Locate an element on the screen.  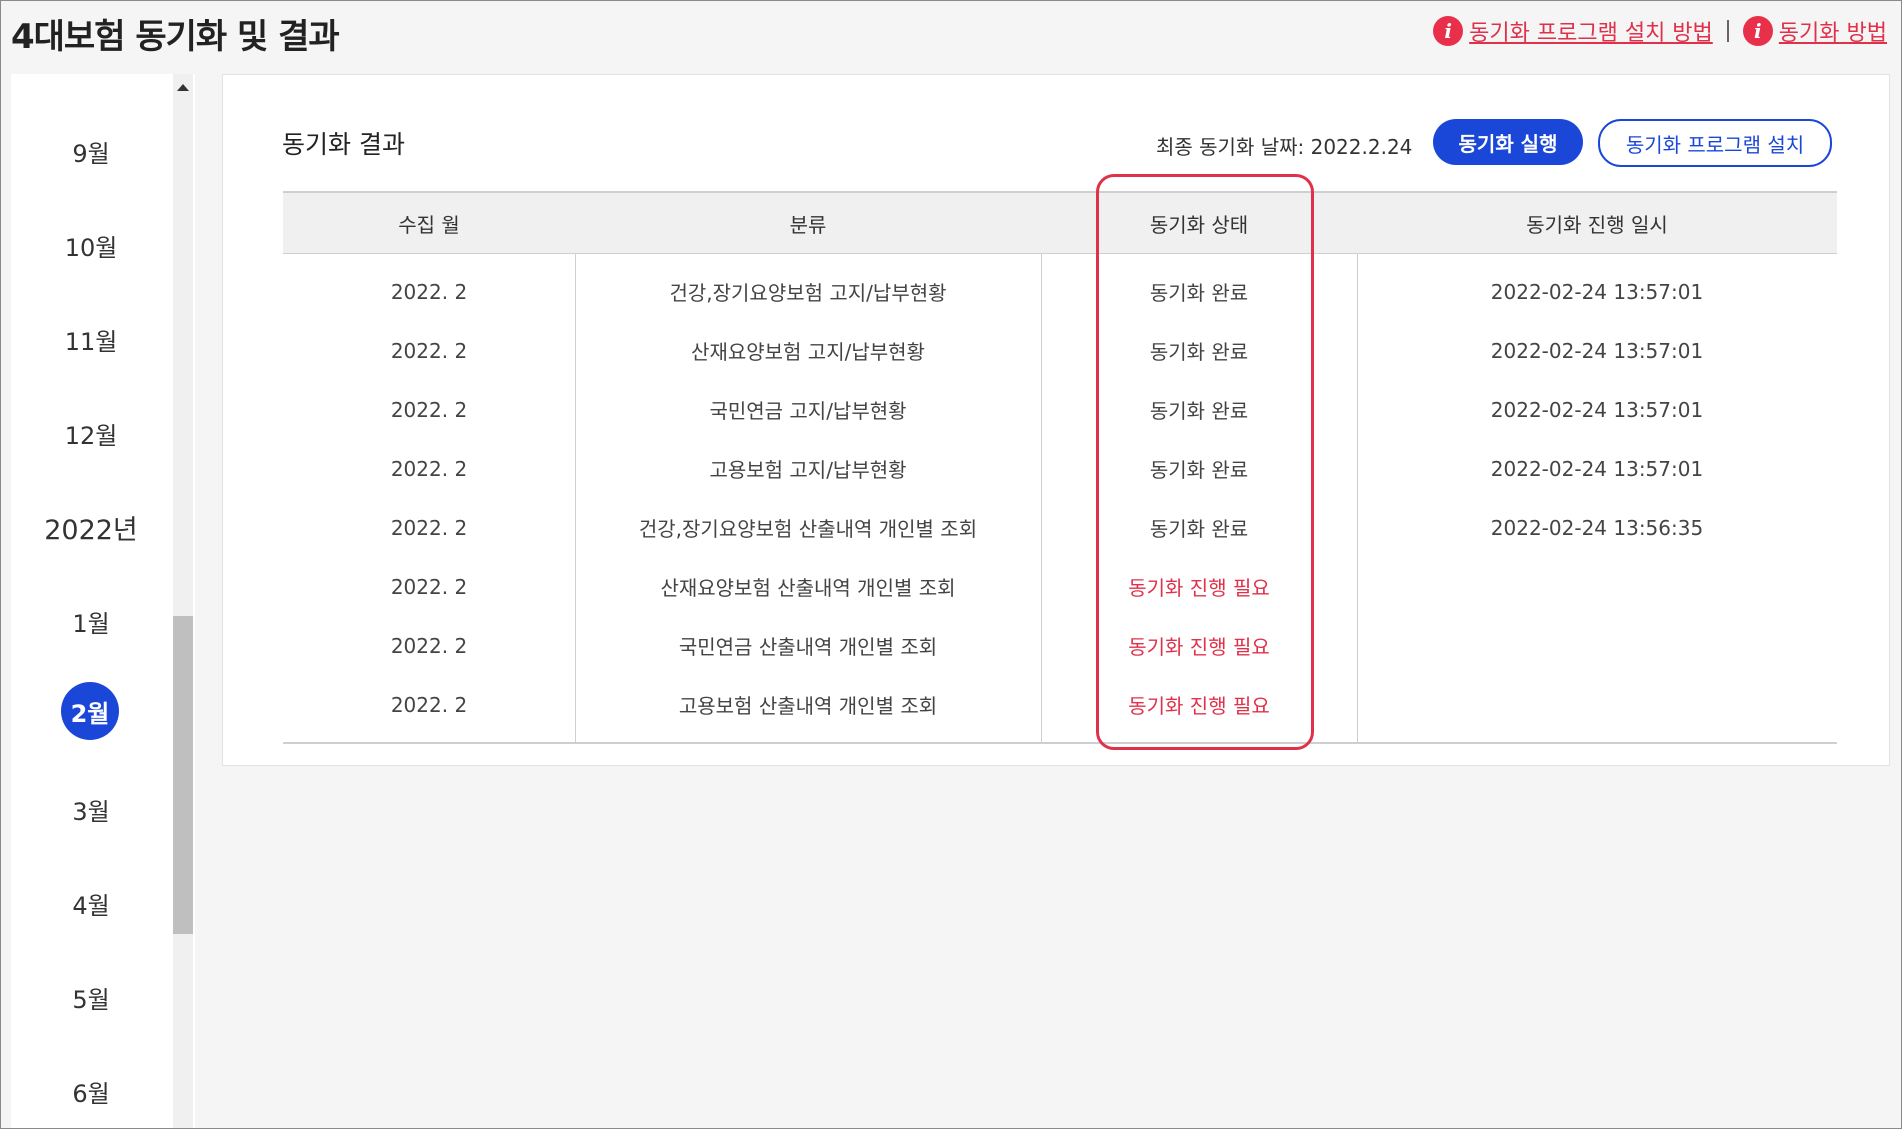
month-item-sep: 9월 is located at coordinates (91, 151).